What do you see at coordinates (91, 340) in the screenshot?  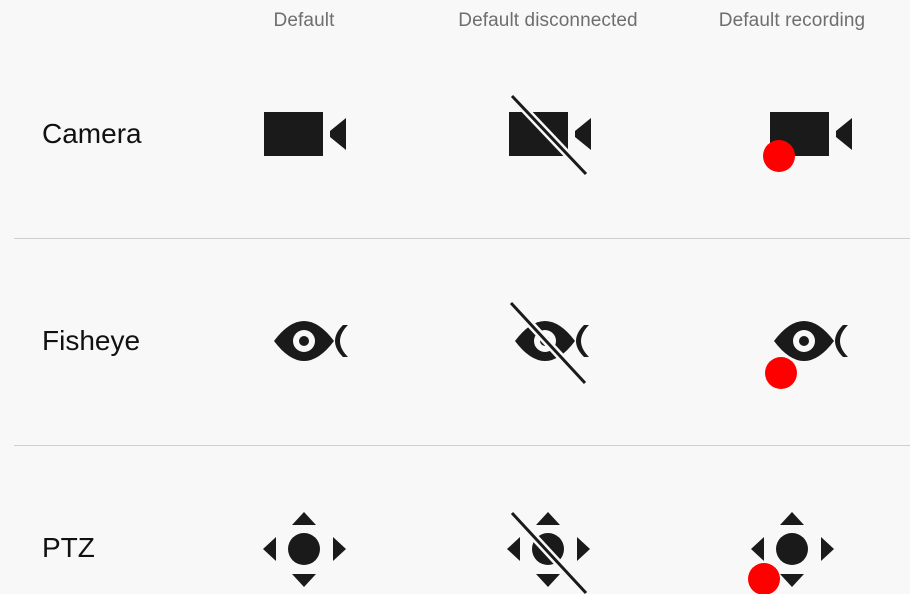 I see `row-label-fisheye: Fisheye` at bounding box center [91, 340].